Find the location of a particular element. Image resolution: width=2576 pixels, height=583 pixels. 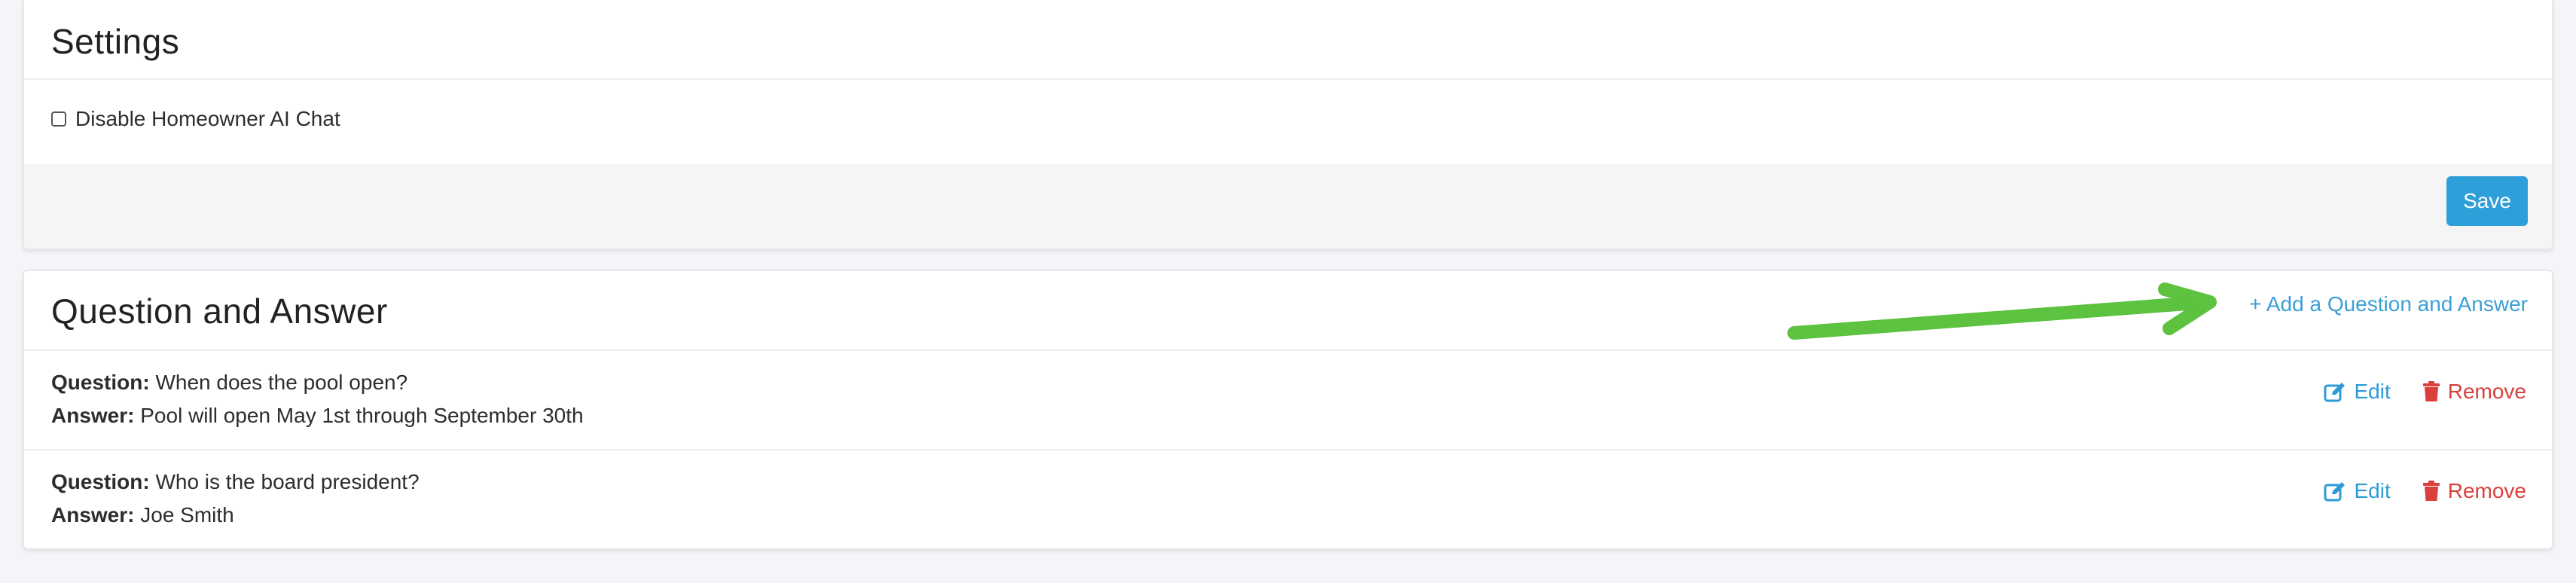

question-line: Question: When does the pool open? is located at coordinates (229, 383).